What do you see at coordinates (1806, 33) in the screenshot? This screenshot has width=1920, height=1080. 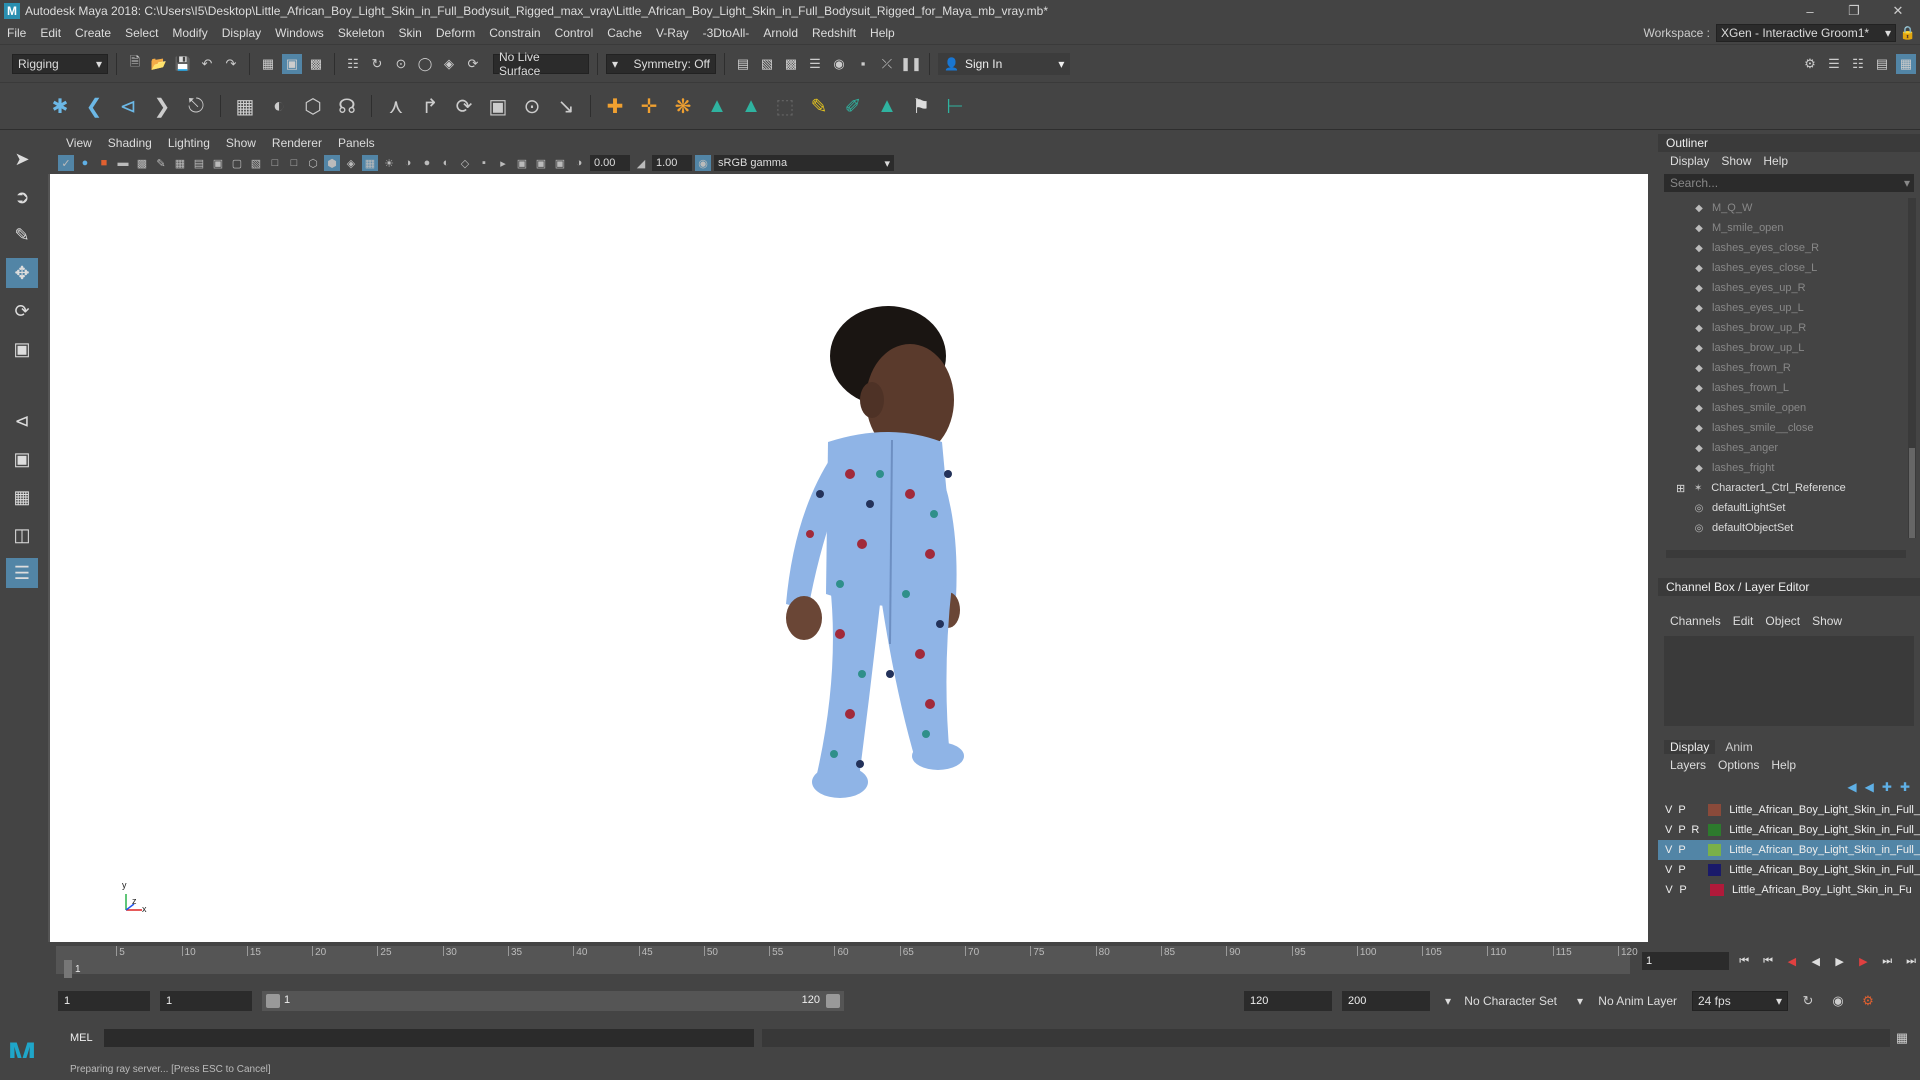 I see `workspace-dropdown: XGen - Interactive Groom1* ▾` at bounding box center [1806, 33].